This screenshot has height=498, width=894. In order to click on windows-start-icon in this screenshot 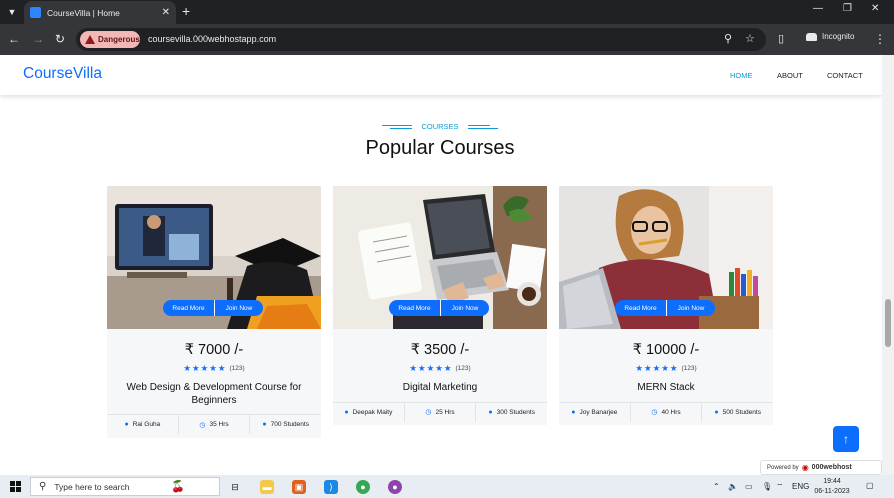, I will do `click(15, 486)`.